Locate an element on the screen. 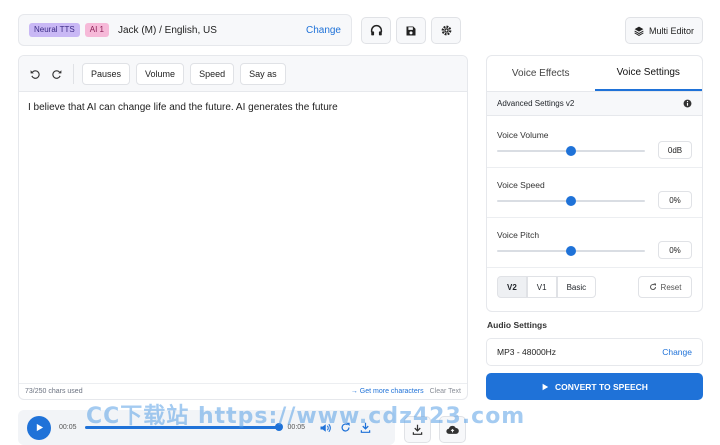 Image resolution: width=720 pixels, height=445 pixels. redo-icon is located at coordinates (57, 74).